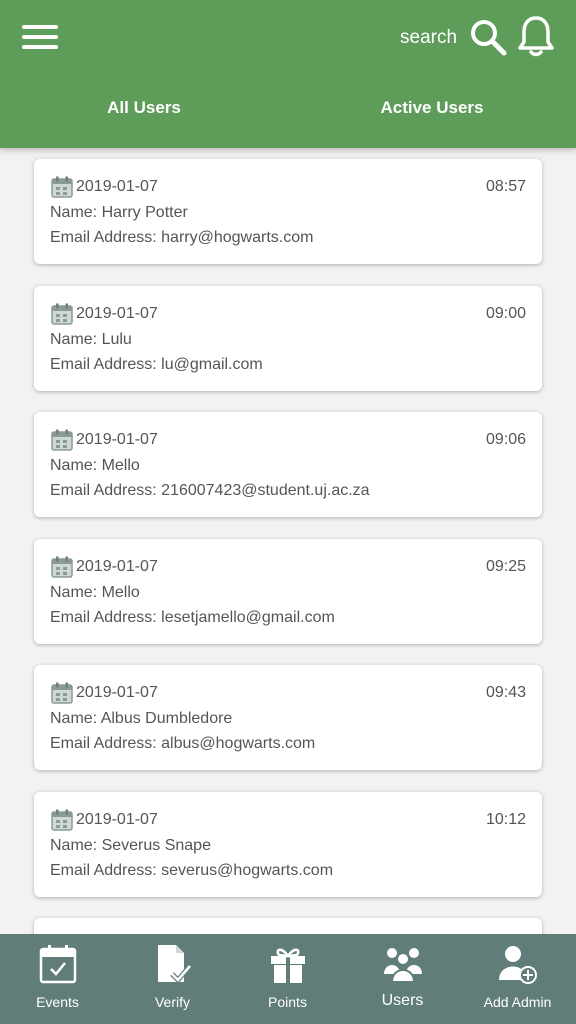  I want to click on user-time: 09:43, so click(505, 692).